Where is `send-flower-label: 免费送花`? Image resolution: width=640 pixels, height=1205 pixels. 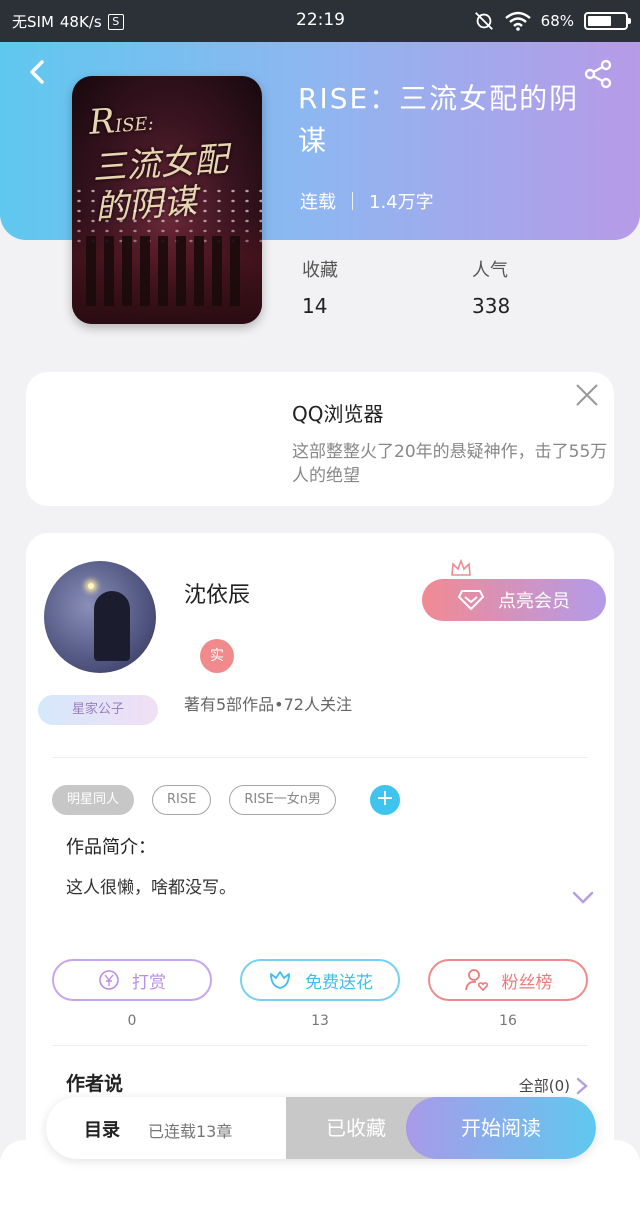
send-flower-label: 免费送花 is located at coordinates (339, 982).